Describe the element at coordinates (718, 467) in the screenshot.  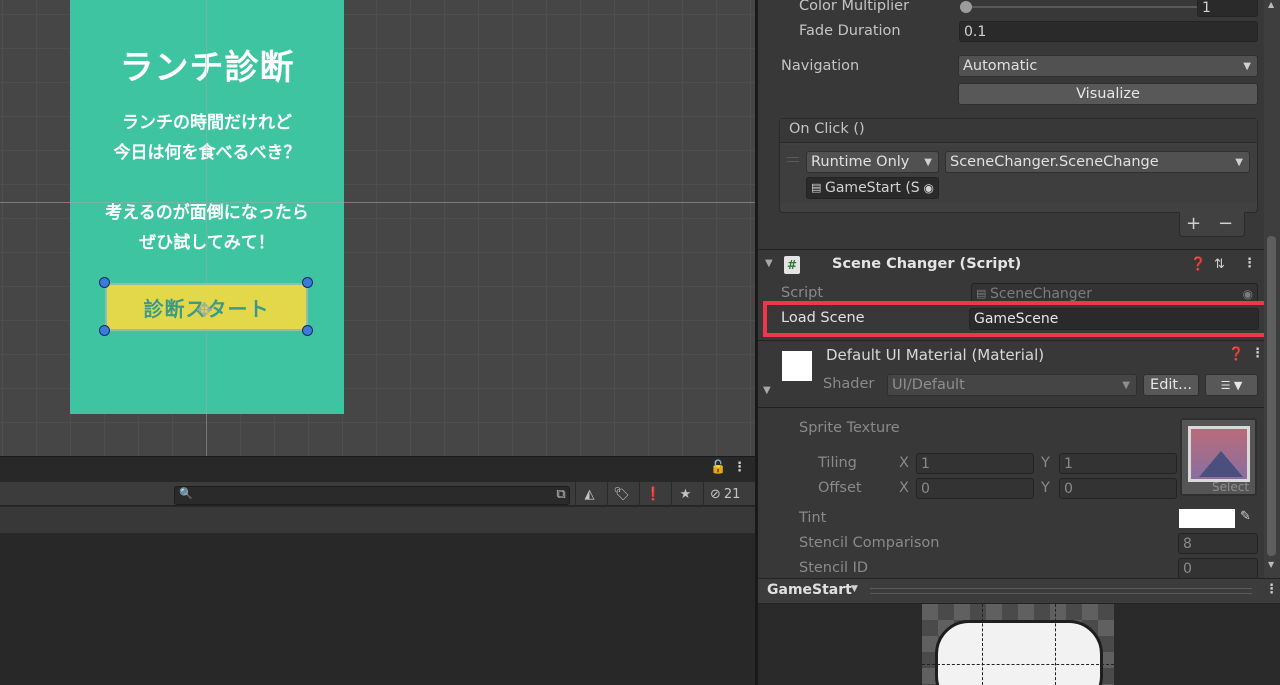
I see `lock-icon: 🔓` at that location.